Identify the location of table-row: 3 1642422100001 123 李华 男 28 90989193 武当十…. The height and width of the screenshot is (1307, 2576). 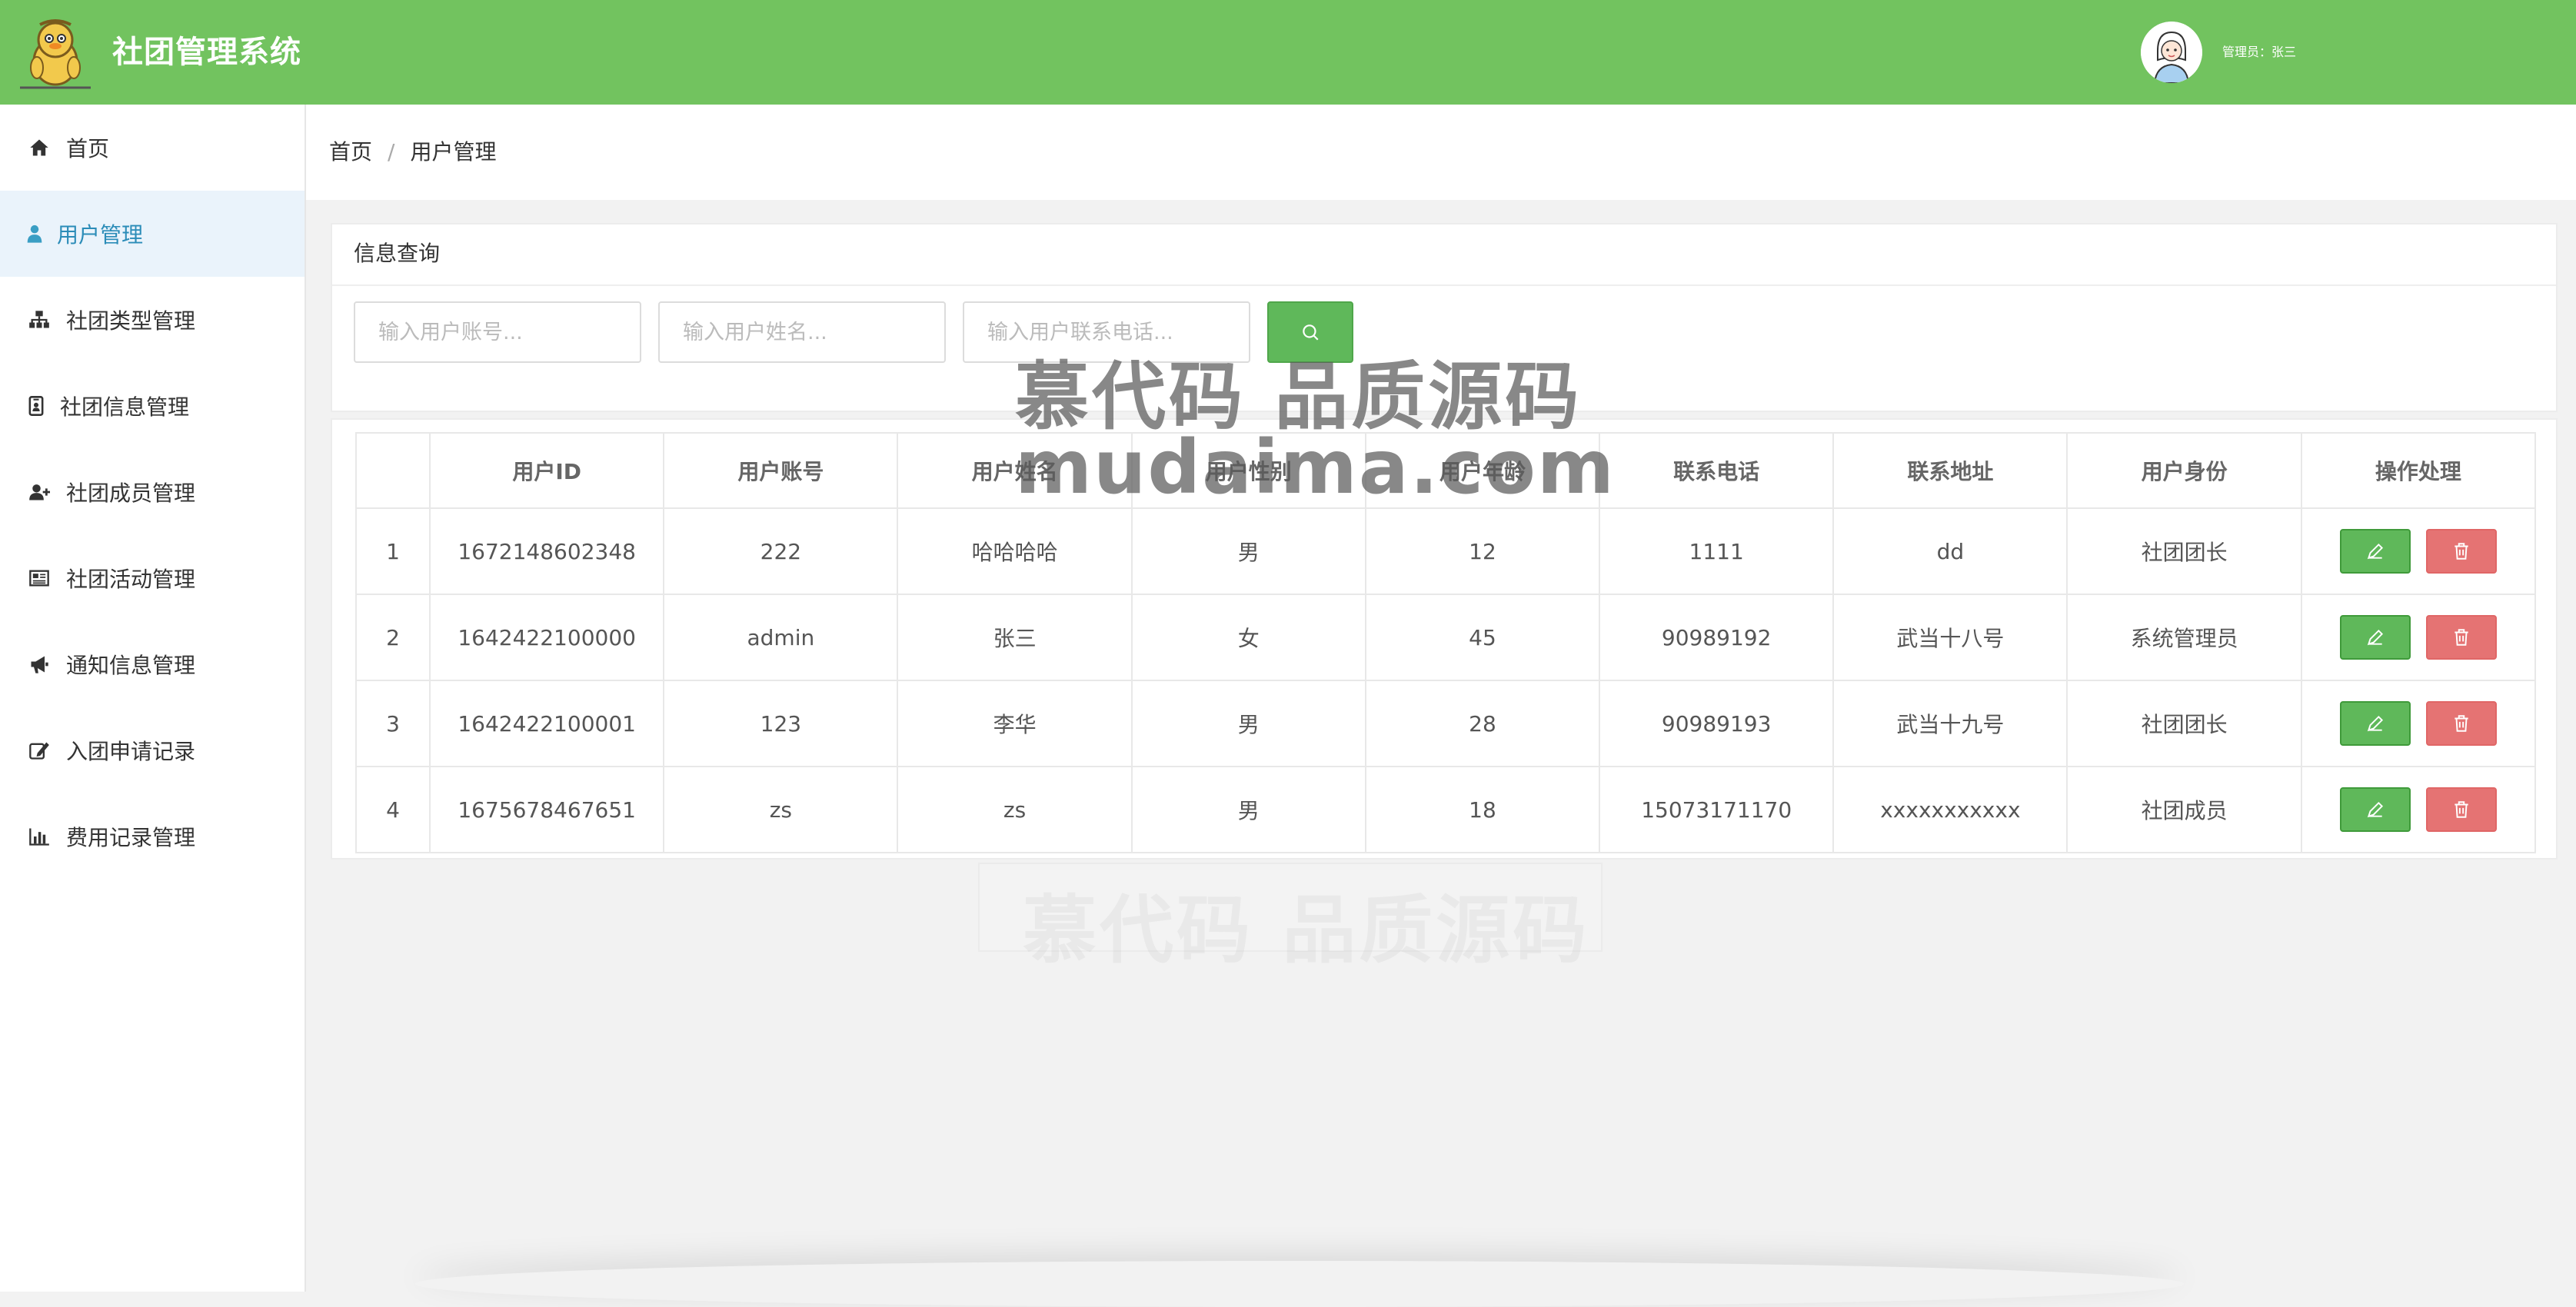
(1445, 723).